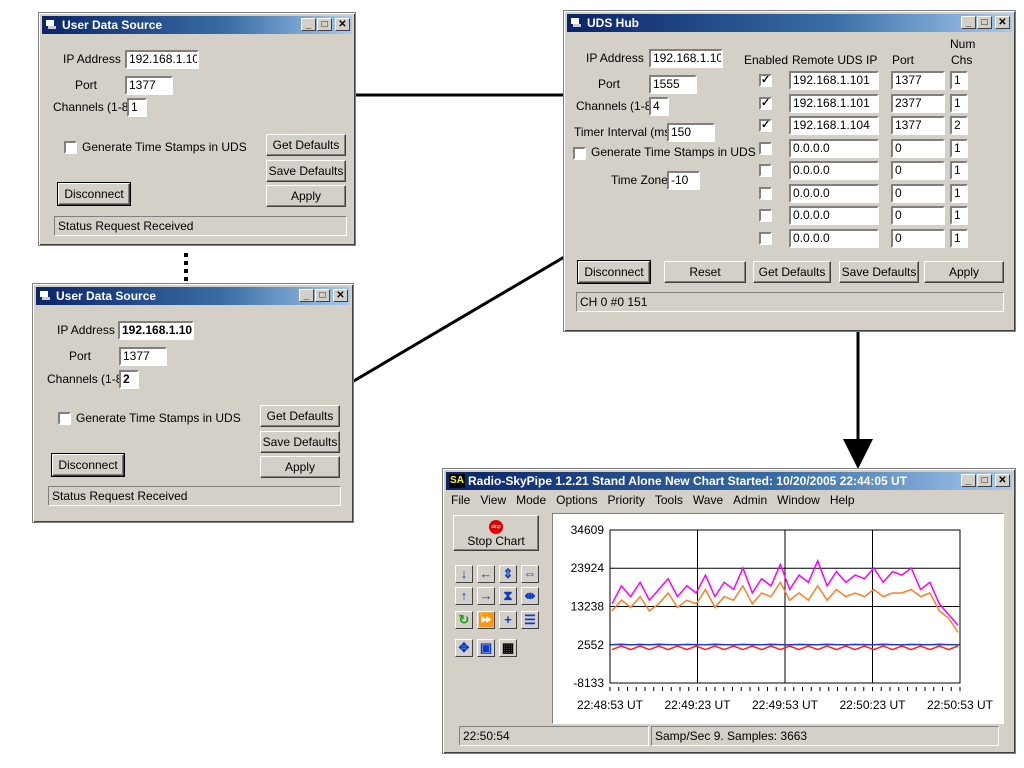 The image size is (1024, 768). Describe the element at coordinates (709, 500) in the screenshot. I see `menu-wave: Wave` at that location.